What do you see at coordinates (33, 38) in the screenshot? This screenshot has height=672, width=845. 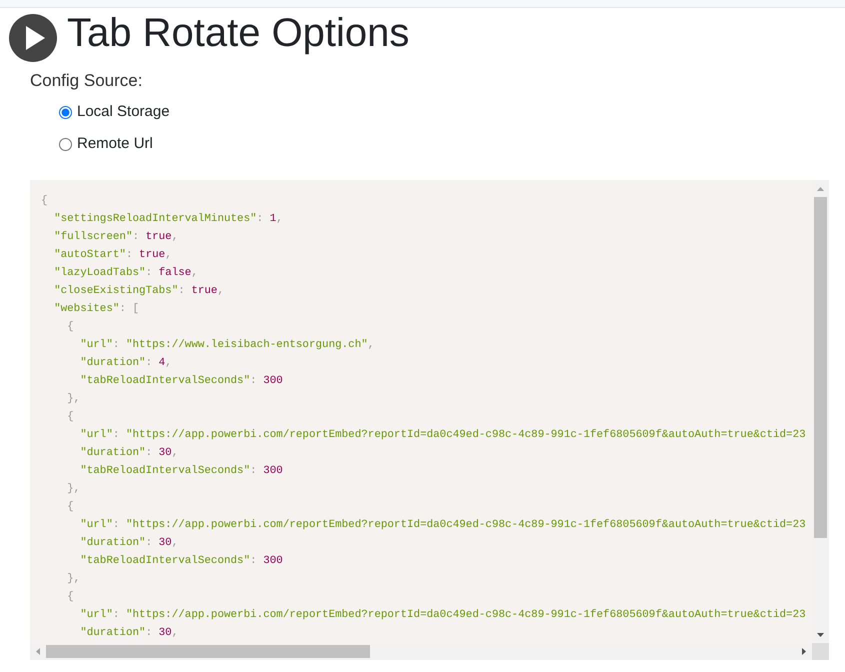 I see `play-icon` at bounding box center [33, 38].